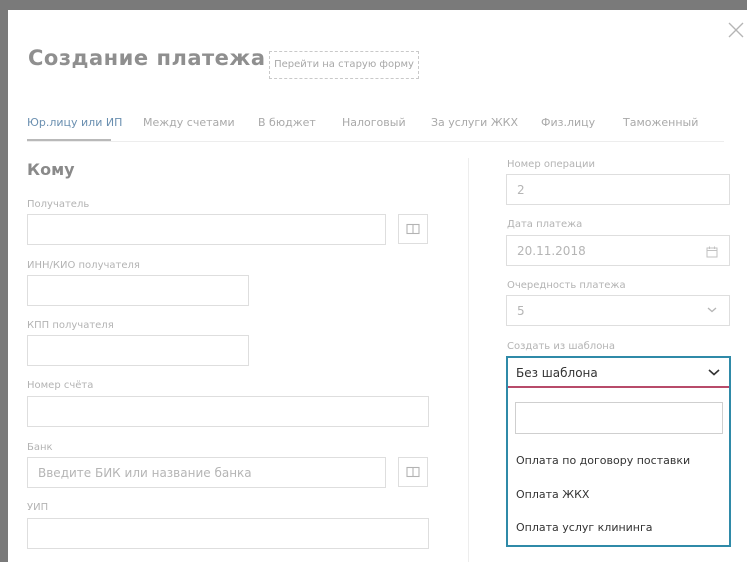 Image resolution: width=747 pixels, height=562 pixels. What do you see at coordinates (618, 189) in the screenshot?
I see `operation-number-input: 2` at bounding box center [618, 189].